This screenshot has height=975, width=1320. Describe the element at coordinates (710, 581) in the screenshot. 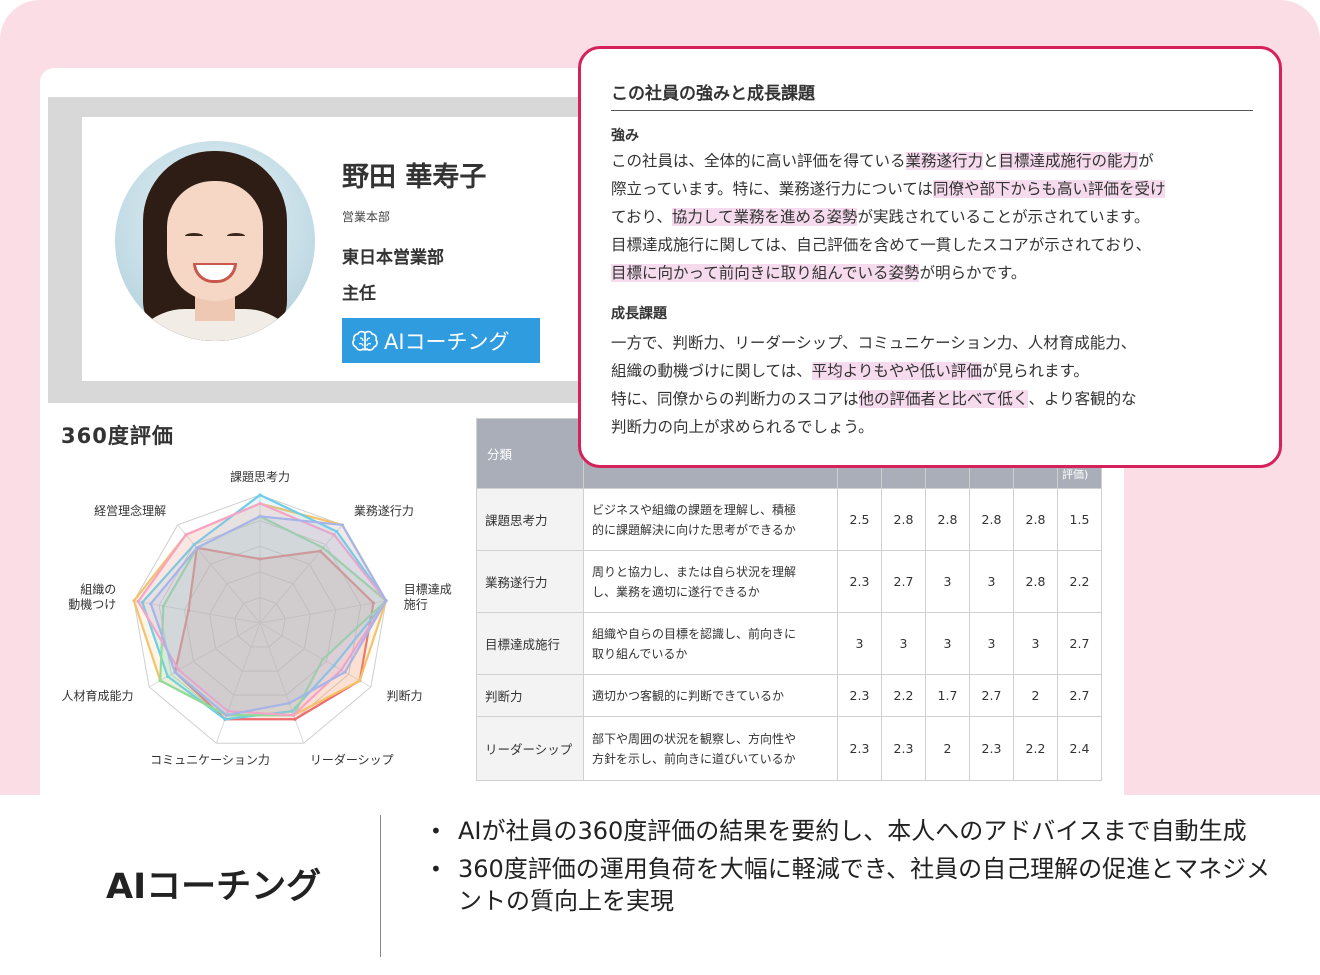

I see `table-cell-description: 周りと協力し、または自ら状況を理解 し、業務を適切に遂行できるか` at that location.